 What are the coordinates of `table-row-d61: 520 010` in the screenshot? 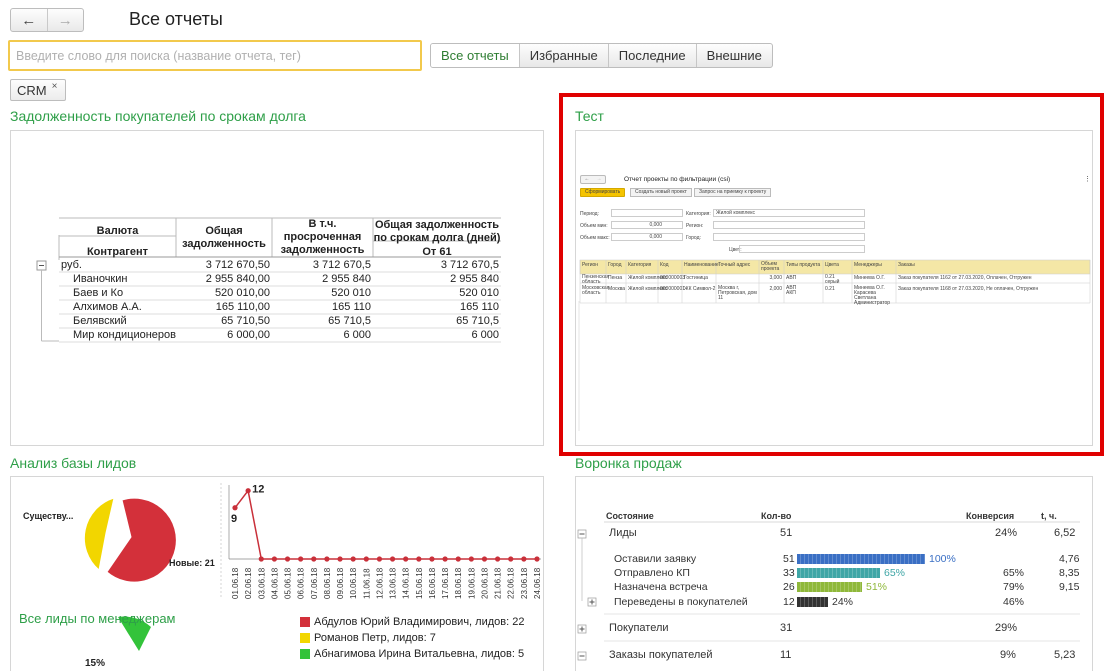 It's located at (479, 293).